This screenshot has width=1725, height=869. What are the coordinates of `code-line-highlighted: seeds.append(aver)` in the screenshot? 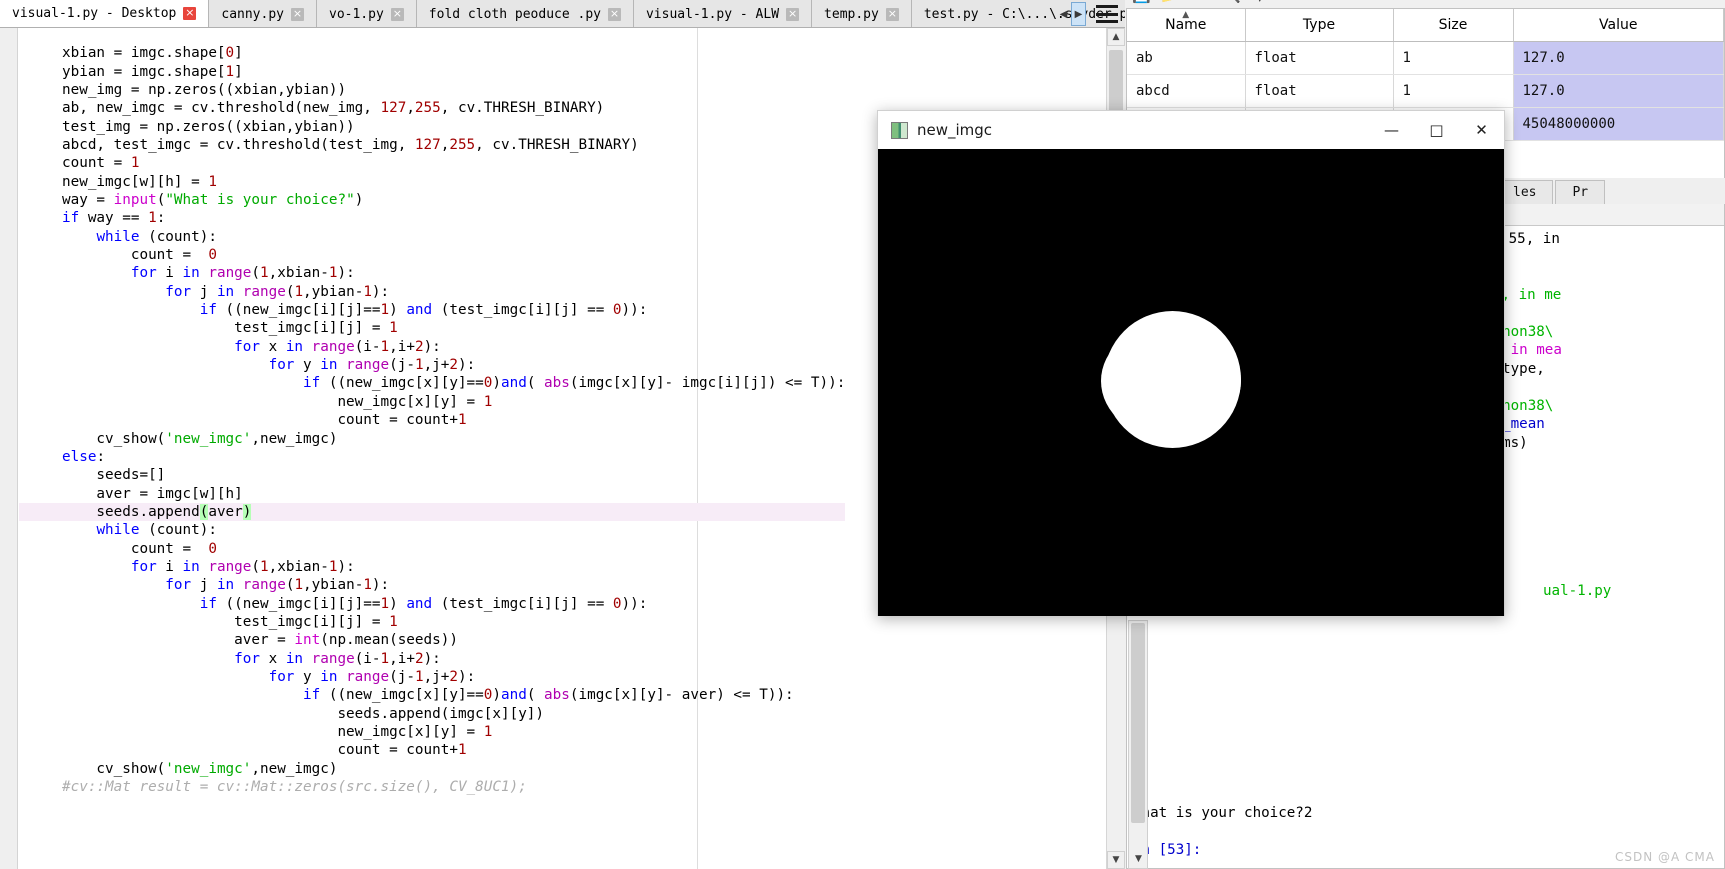 It's located at (432, 512).